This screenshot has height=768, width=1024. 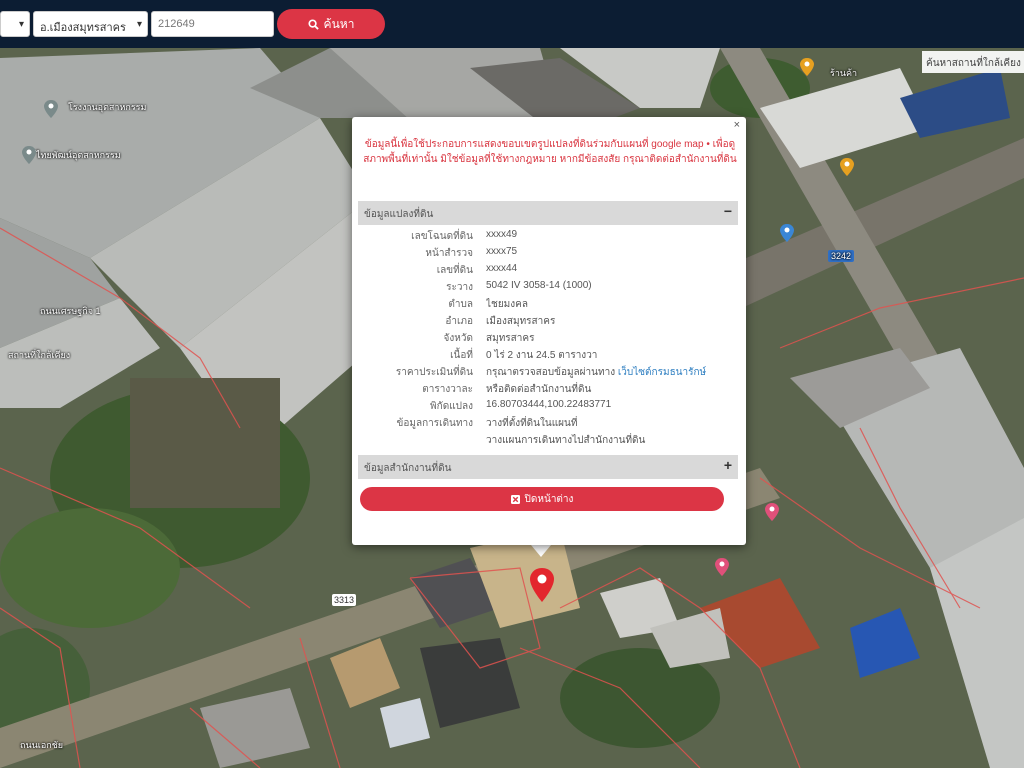 I want to click on detail-row: เลขโฉนดที่ดิน xxxx49, so click(x=548, y=237).